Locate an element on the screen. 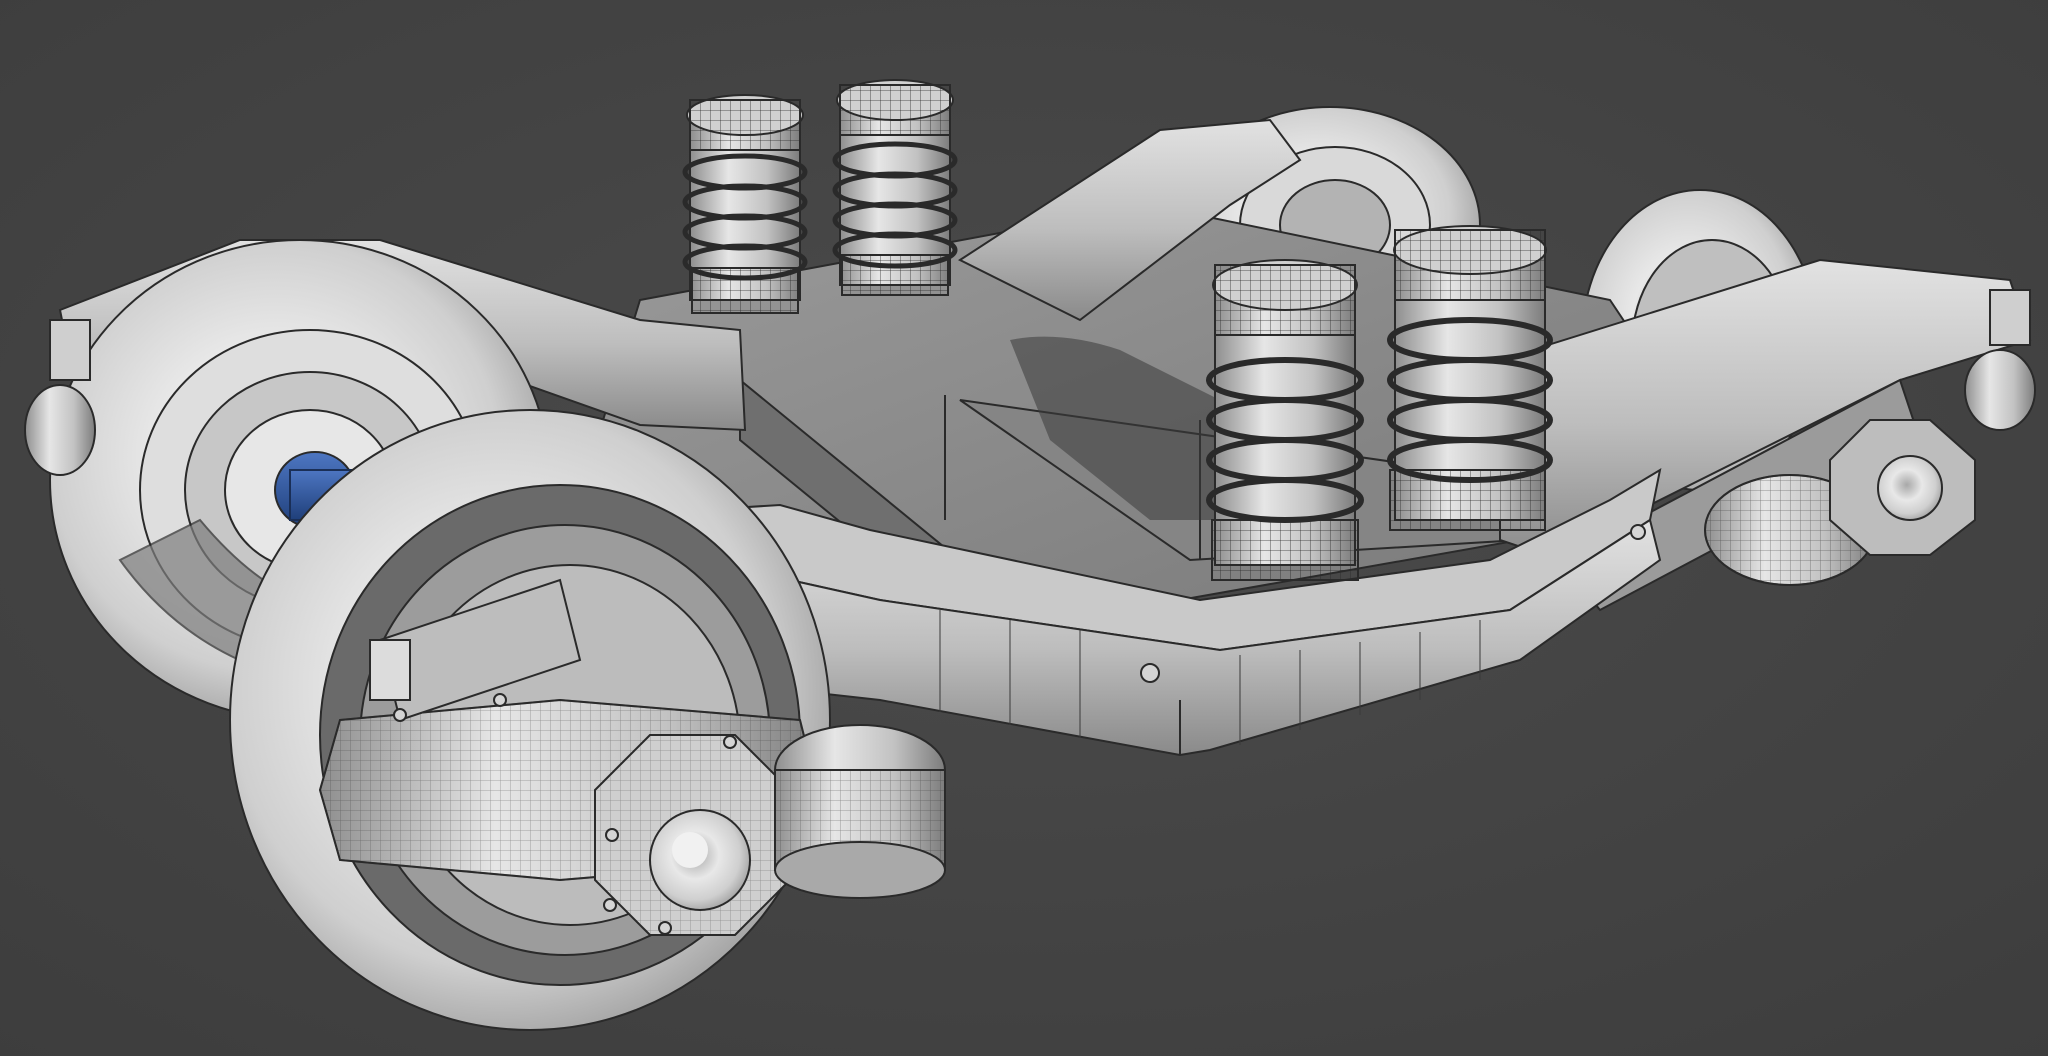 The height and width of the screenshot is (1056, 2048). vertical-damper is located at coordinates (860, 811).